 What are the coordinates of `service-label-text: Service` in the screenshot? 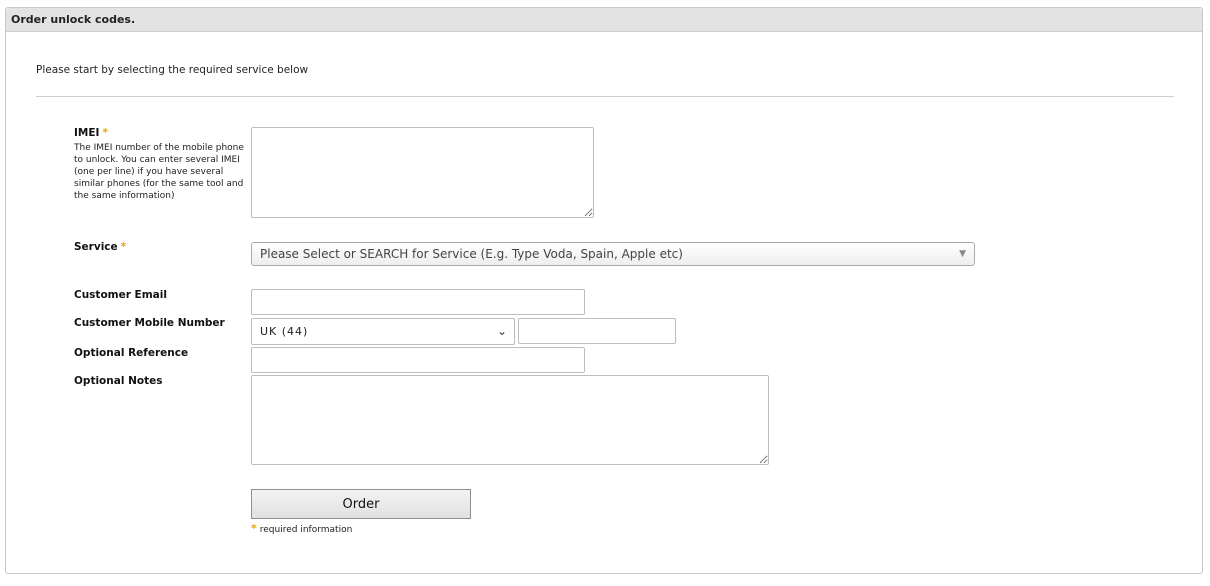 It's located at (96, 247).